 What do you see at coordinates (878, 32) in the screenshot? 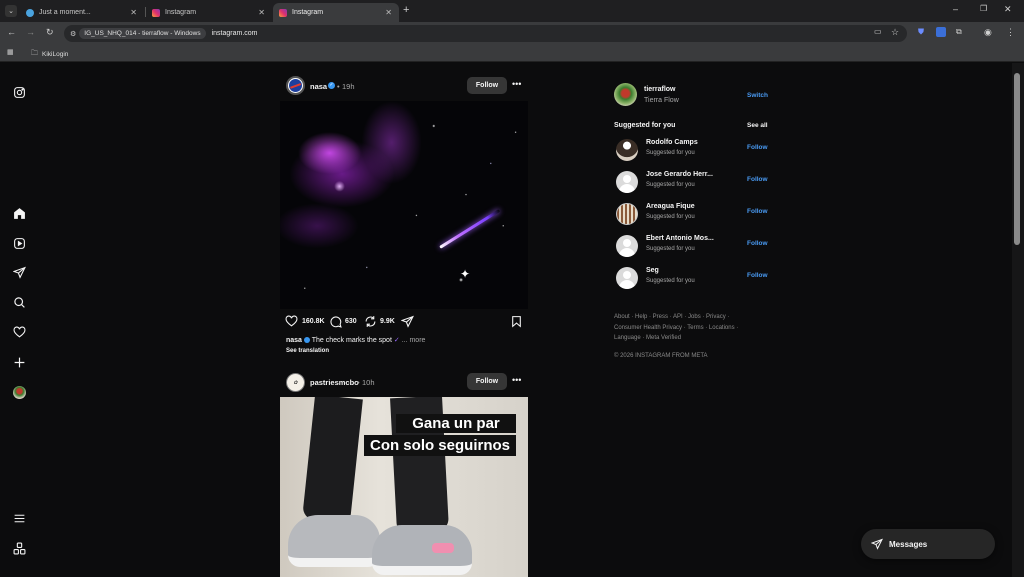
I see `cast-icon: ▭` at bounding box center [878, 32].